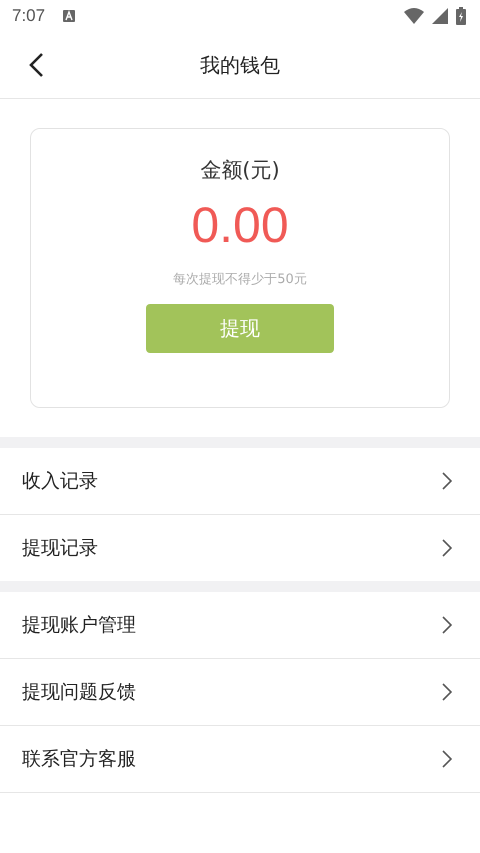  I want to click on menu-item: 联系官方客服, so click(240, 759).